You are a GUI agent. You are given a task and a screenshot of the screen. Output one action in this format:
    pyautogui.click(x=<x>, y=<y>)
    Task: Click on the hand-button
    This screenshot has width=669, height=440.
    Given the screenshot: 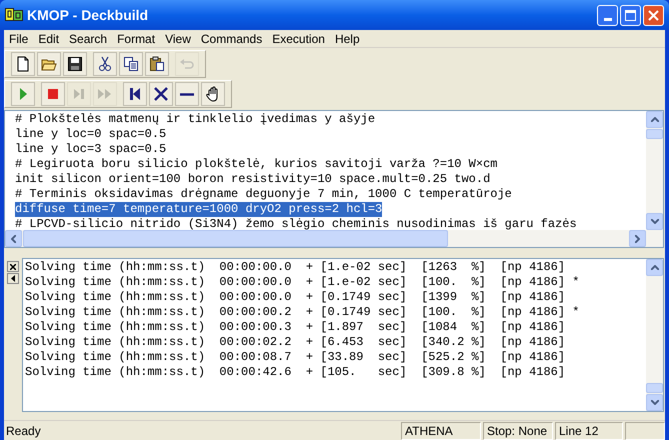 What is the action you would take?
    pyautogui.click(x=213, y=94)
    